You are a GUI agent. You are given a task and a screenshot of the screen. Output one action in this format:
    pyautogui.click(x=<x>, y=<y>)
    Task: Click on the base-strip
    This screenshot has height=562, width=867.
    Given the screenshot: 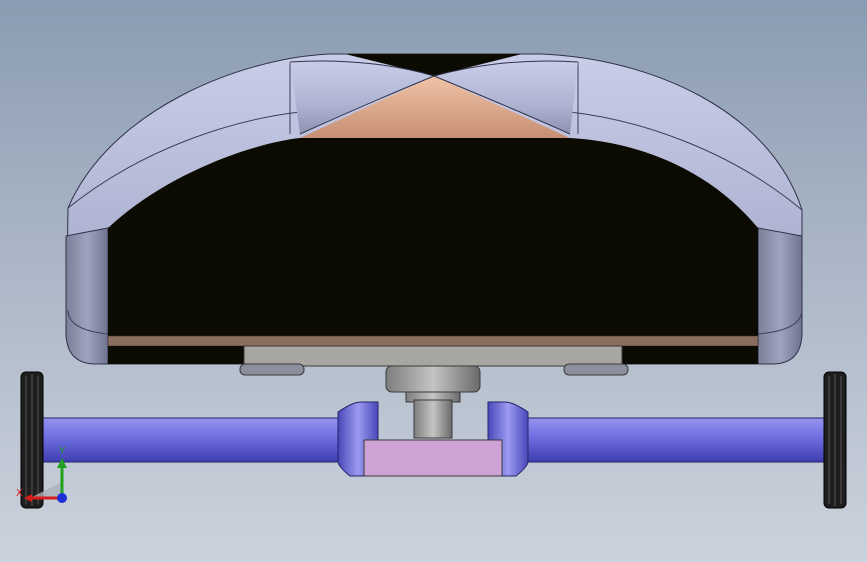 What is the action you would take?
    pyautogui.click(x=433, y=341)
    